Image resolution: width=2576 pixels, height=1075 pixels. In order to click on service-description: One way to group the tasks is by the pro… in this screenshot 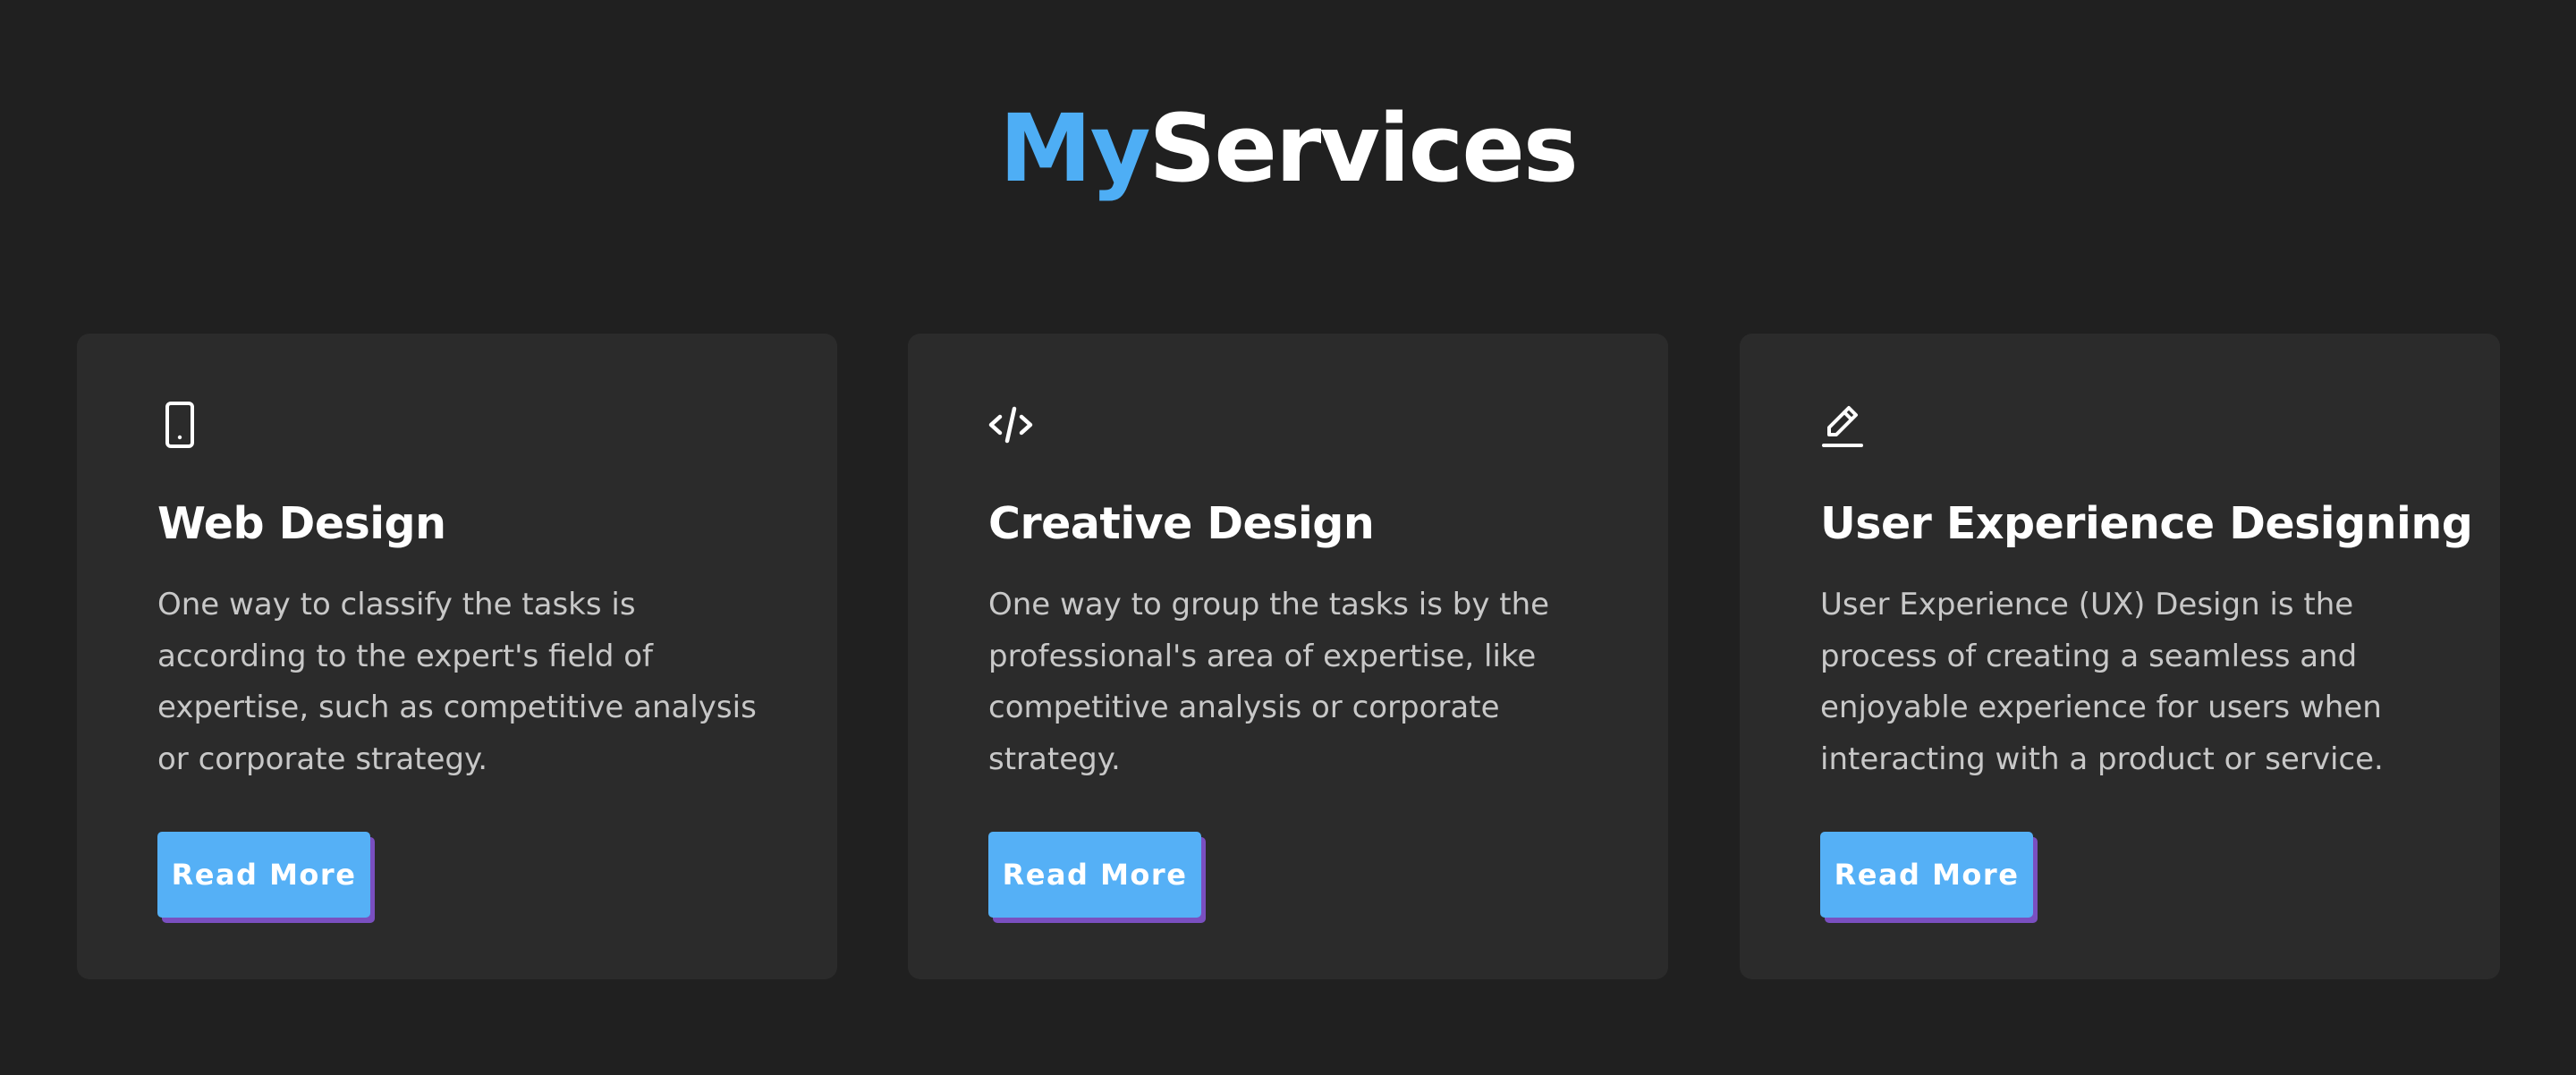, I will do `click(1269, 682)`.